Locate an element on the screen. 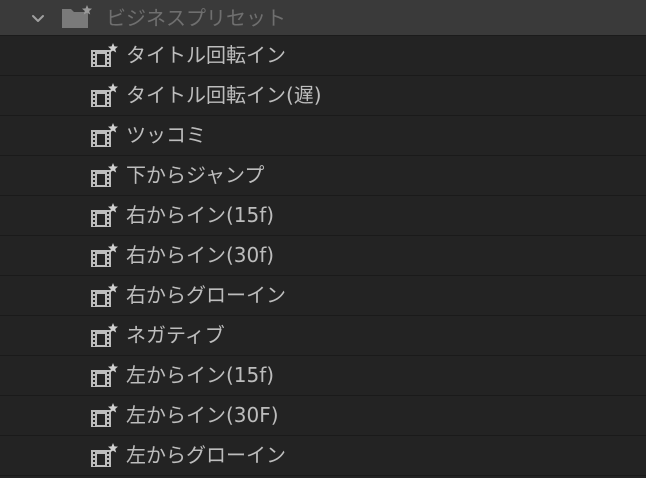  preset-item: タイトル回転イン is located at coordinates (323, 56).